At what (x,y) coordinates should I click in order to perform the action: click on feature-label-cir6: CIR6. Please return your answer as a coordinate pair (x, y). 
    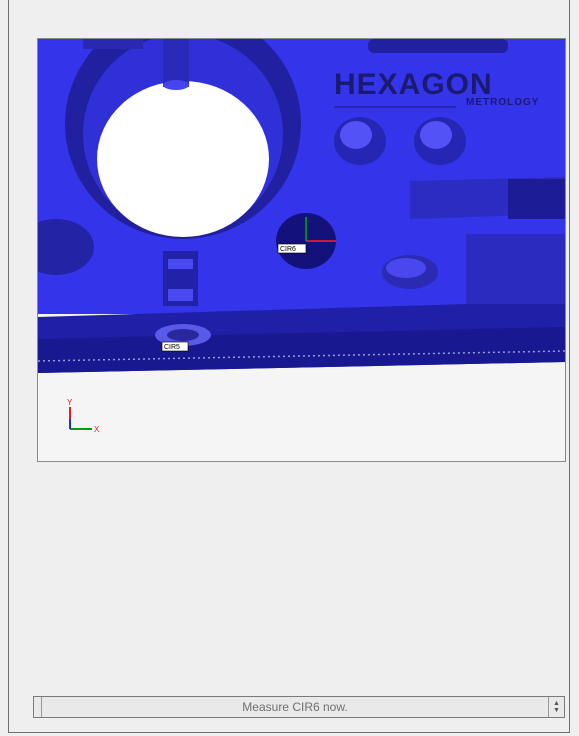
    Looking at the image, I should click on (288, 249).